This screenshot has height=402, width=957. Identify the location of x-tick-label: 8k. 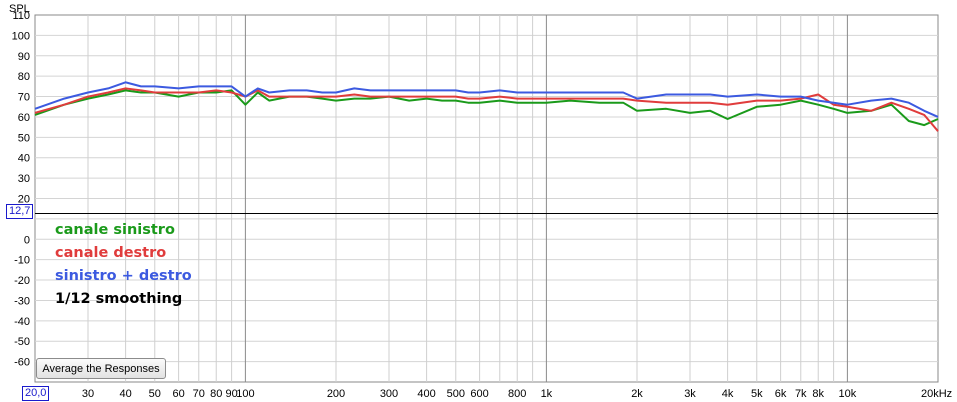
(818, 394).